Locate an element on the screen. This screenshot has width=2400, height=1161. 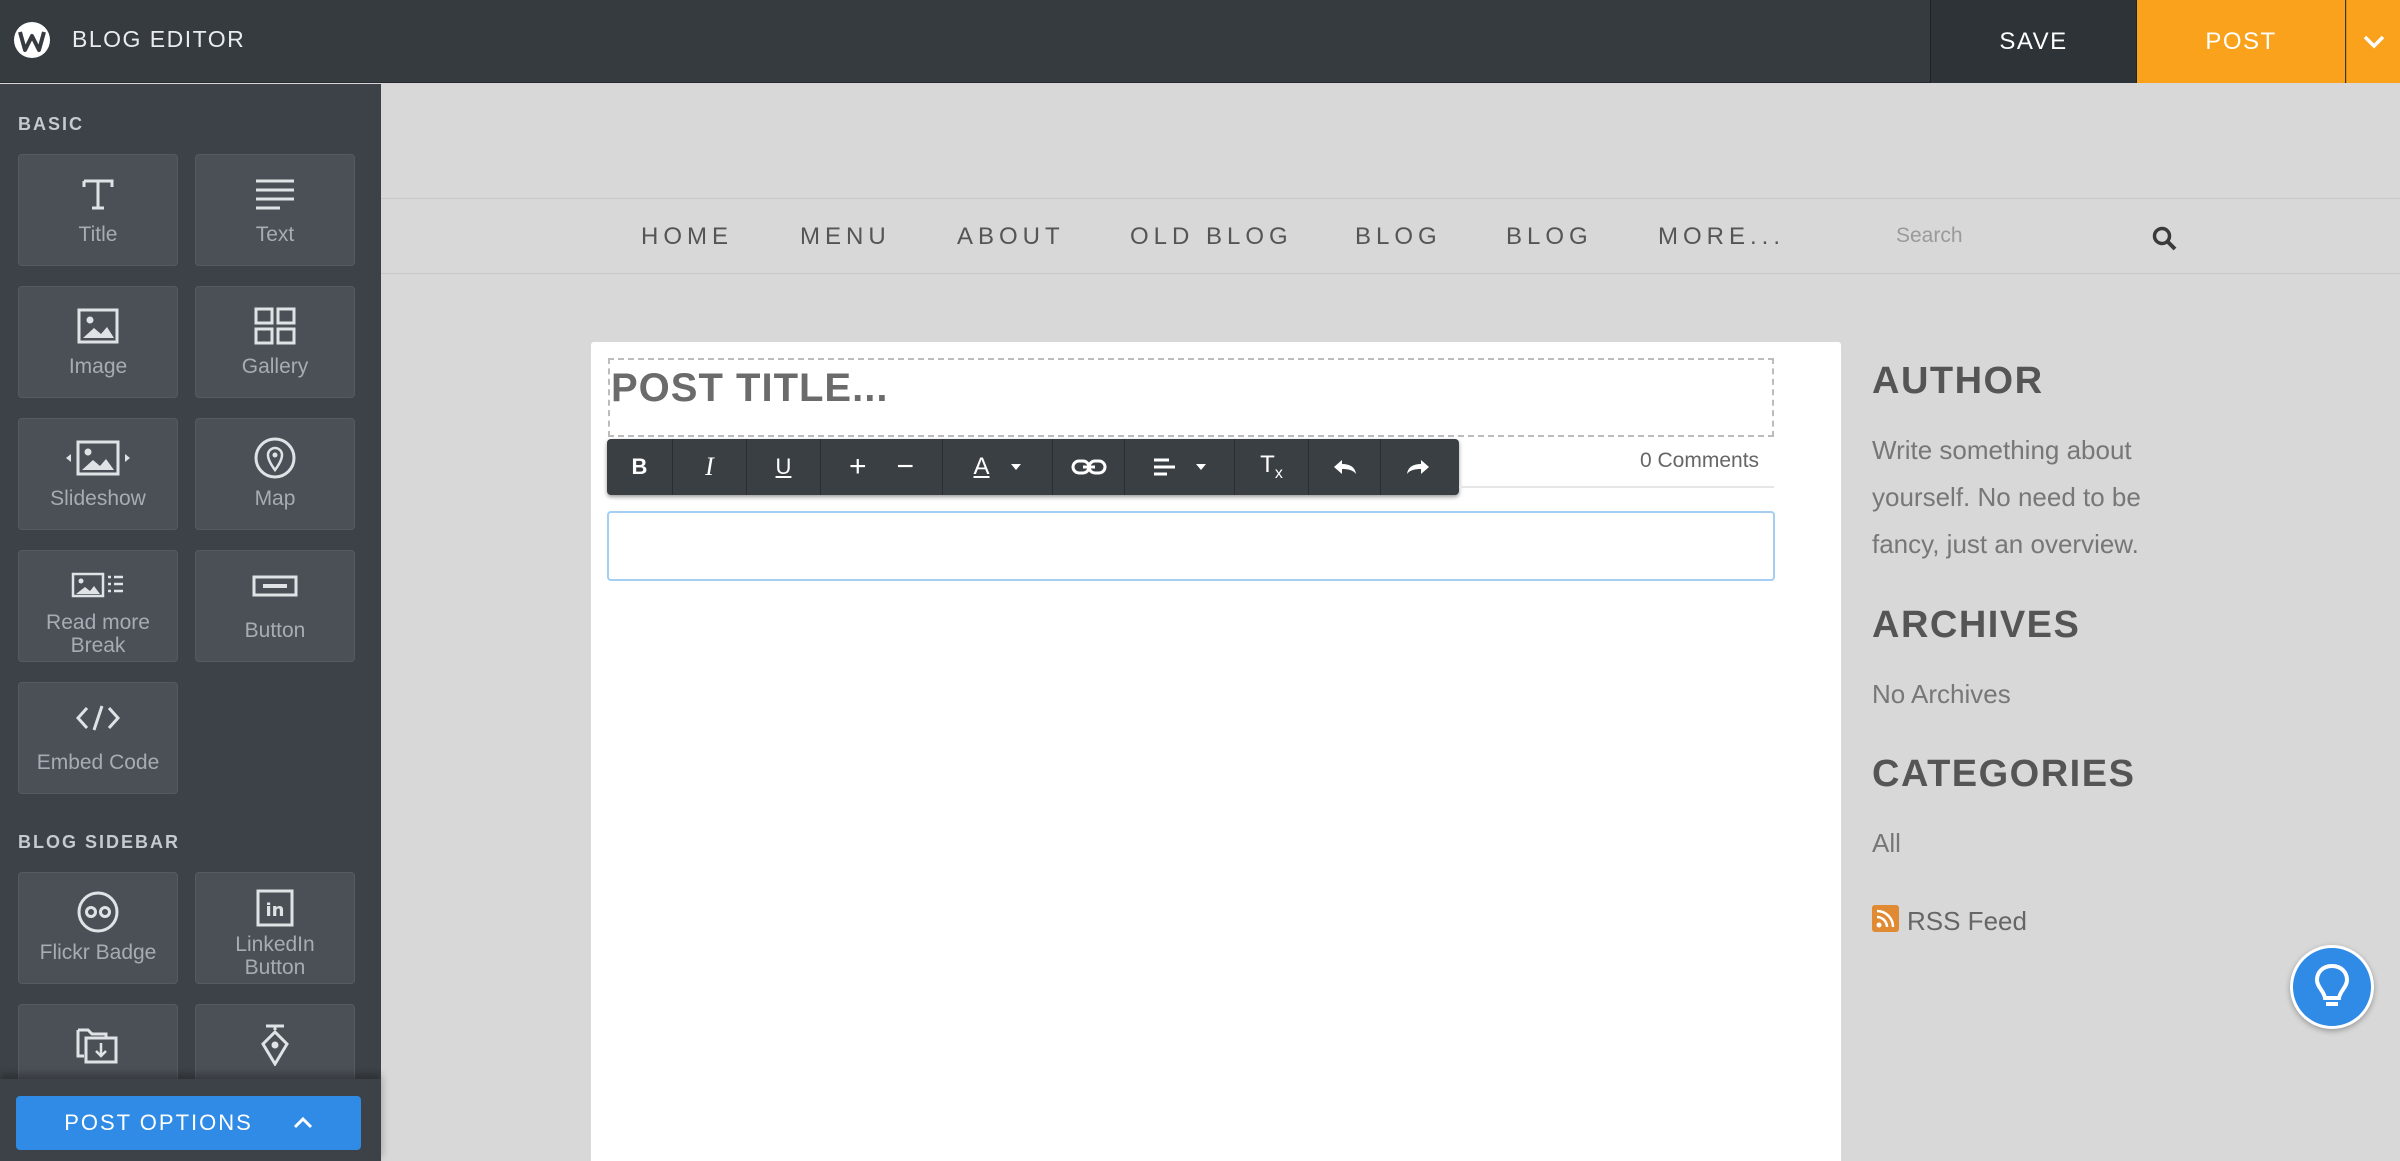
link-icon is located at coordinates (1088, 467).